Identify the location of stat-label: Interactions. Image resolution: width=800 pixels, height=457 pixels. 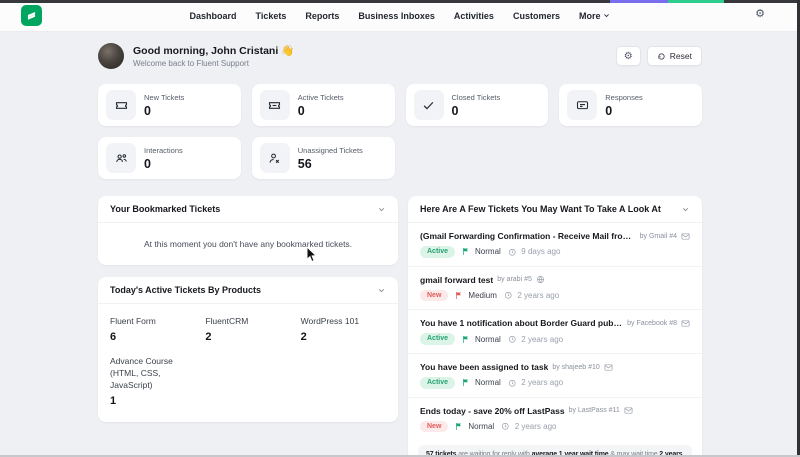
(163, 150).